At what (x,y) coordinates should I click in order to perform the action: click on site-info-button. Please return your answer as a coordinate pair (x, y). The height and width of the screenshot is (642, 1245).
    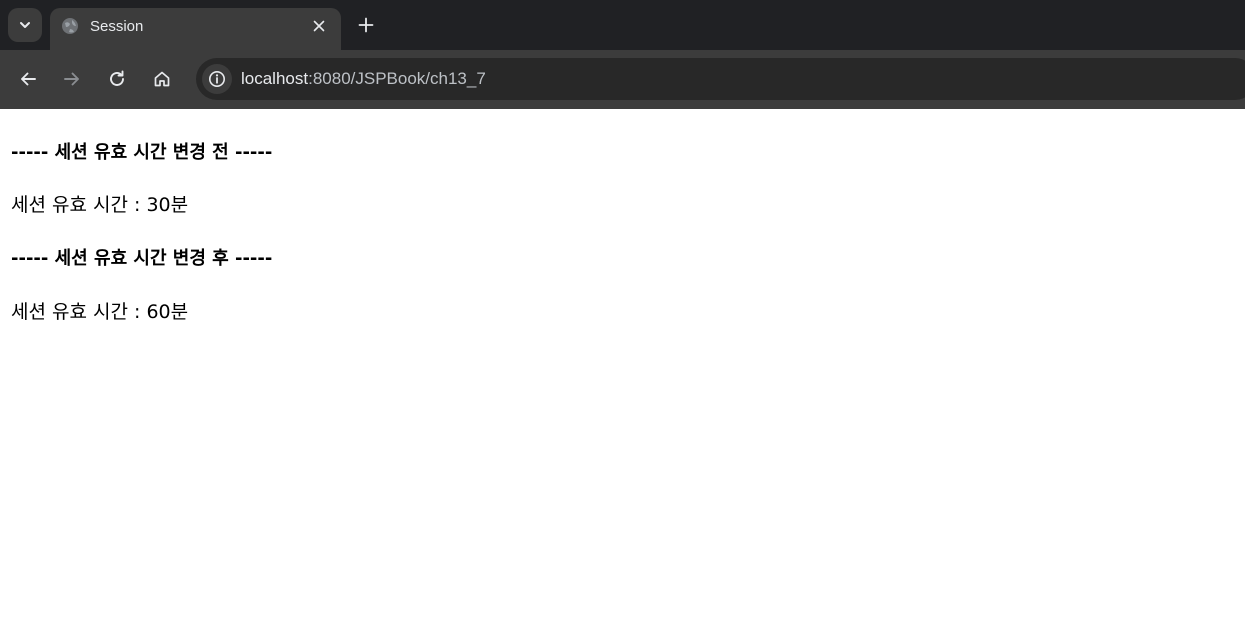
    Looking at the image, I should click on (217, 79).